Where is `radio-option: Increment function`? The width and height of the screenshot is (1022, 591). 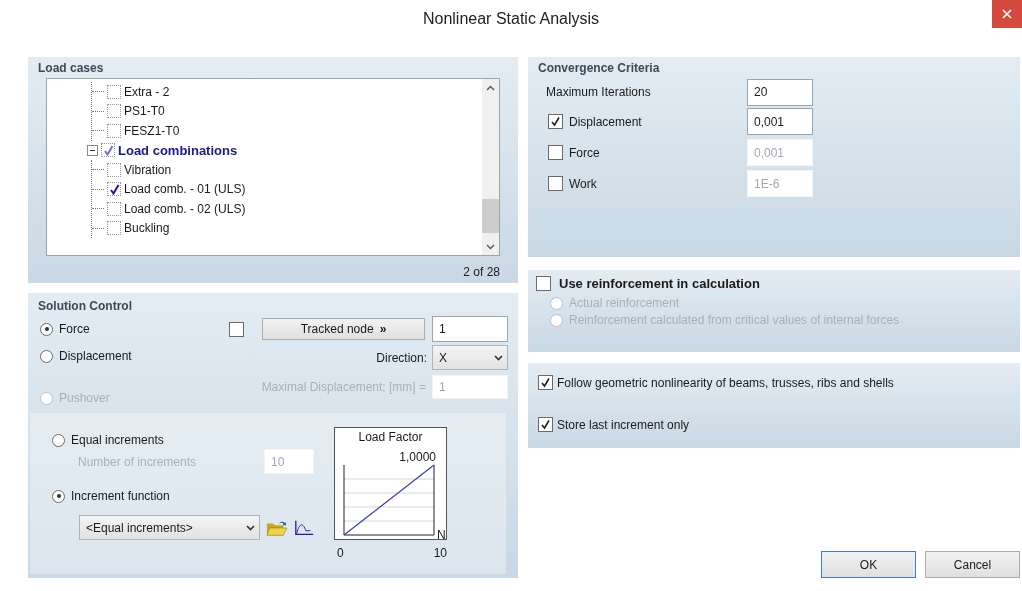
radio-option: Increment function is located at coordinates (183, 496).